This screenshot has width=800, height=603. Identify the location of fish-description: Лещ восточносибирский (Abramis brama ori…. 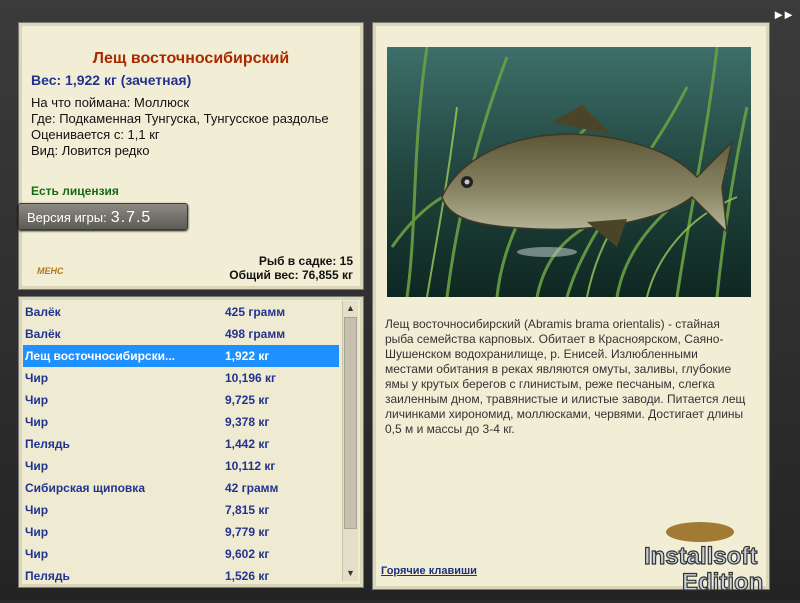
(565, 376).